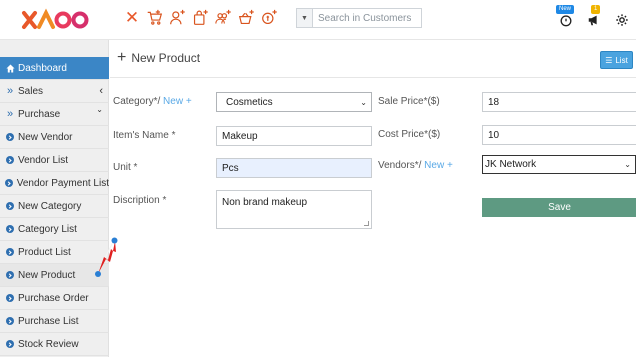 The height and width of the screenshot is (357, 636). Describe the element at coordinates (43, 160) in the screenshot. I see `sidebar-item-label: Vendor List` at that location.